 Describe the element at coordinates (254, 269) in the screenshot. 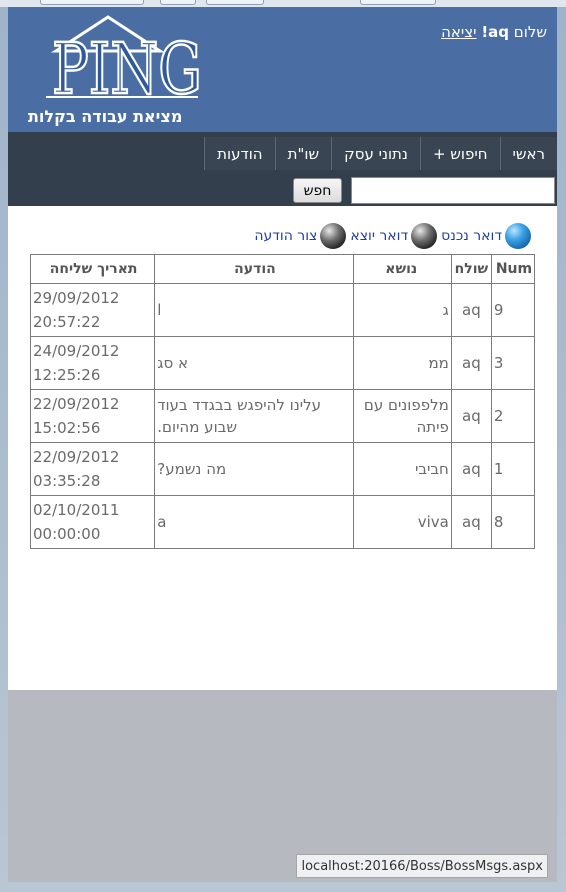

I see `header-message: הודעה` at that location.